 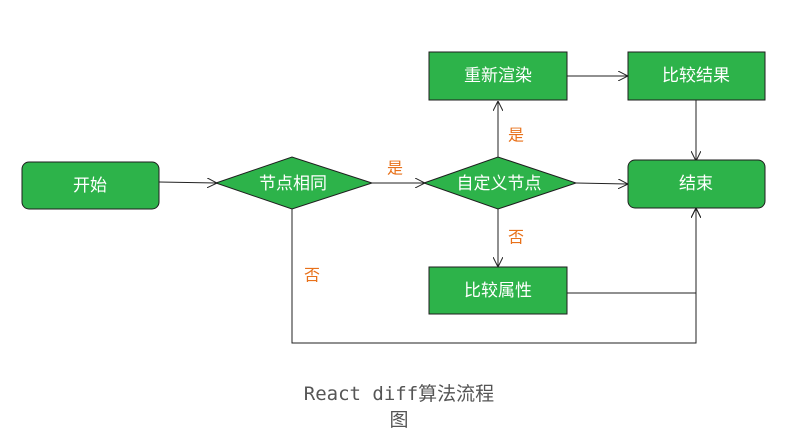 I want to click on node-custom-node: 自定义节点, so click(x=500, y=183).